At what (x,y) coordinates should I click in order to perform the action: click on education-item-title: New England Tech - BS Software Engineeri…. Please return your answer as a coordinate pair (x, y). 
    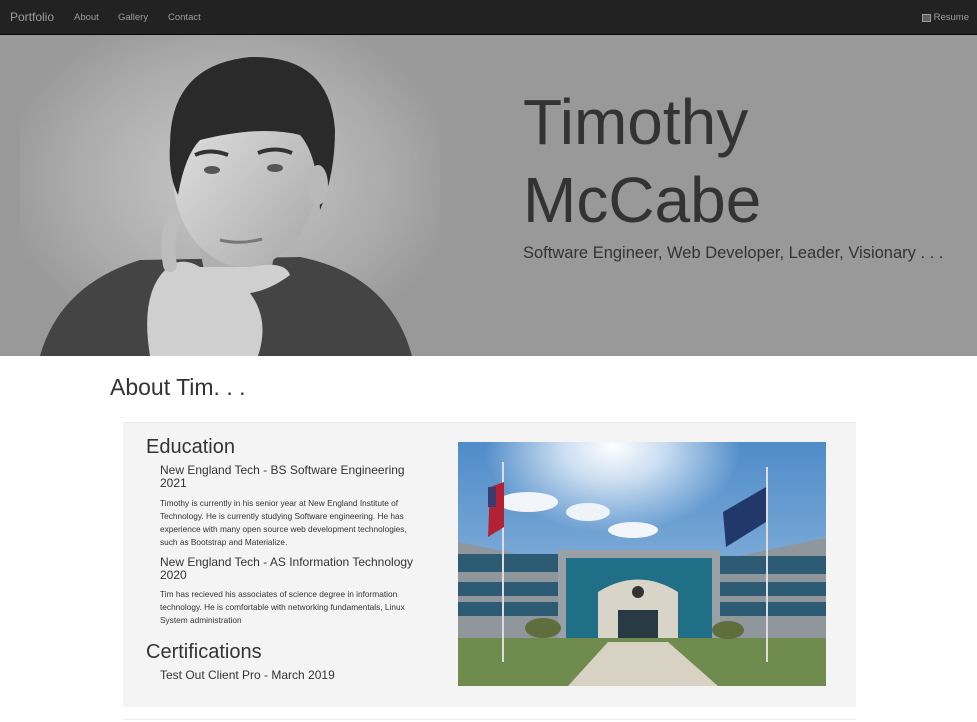
    Looking at the image, I should click on (282, 476).